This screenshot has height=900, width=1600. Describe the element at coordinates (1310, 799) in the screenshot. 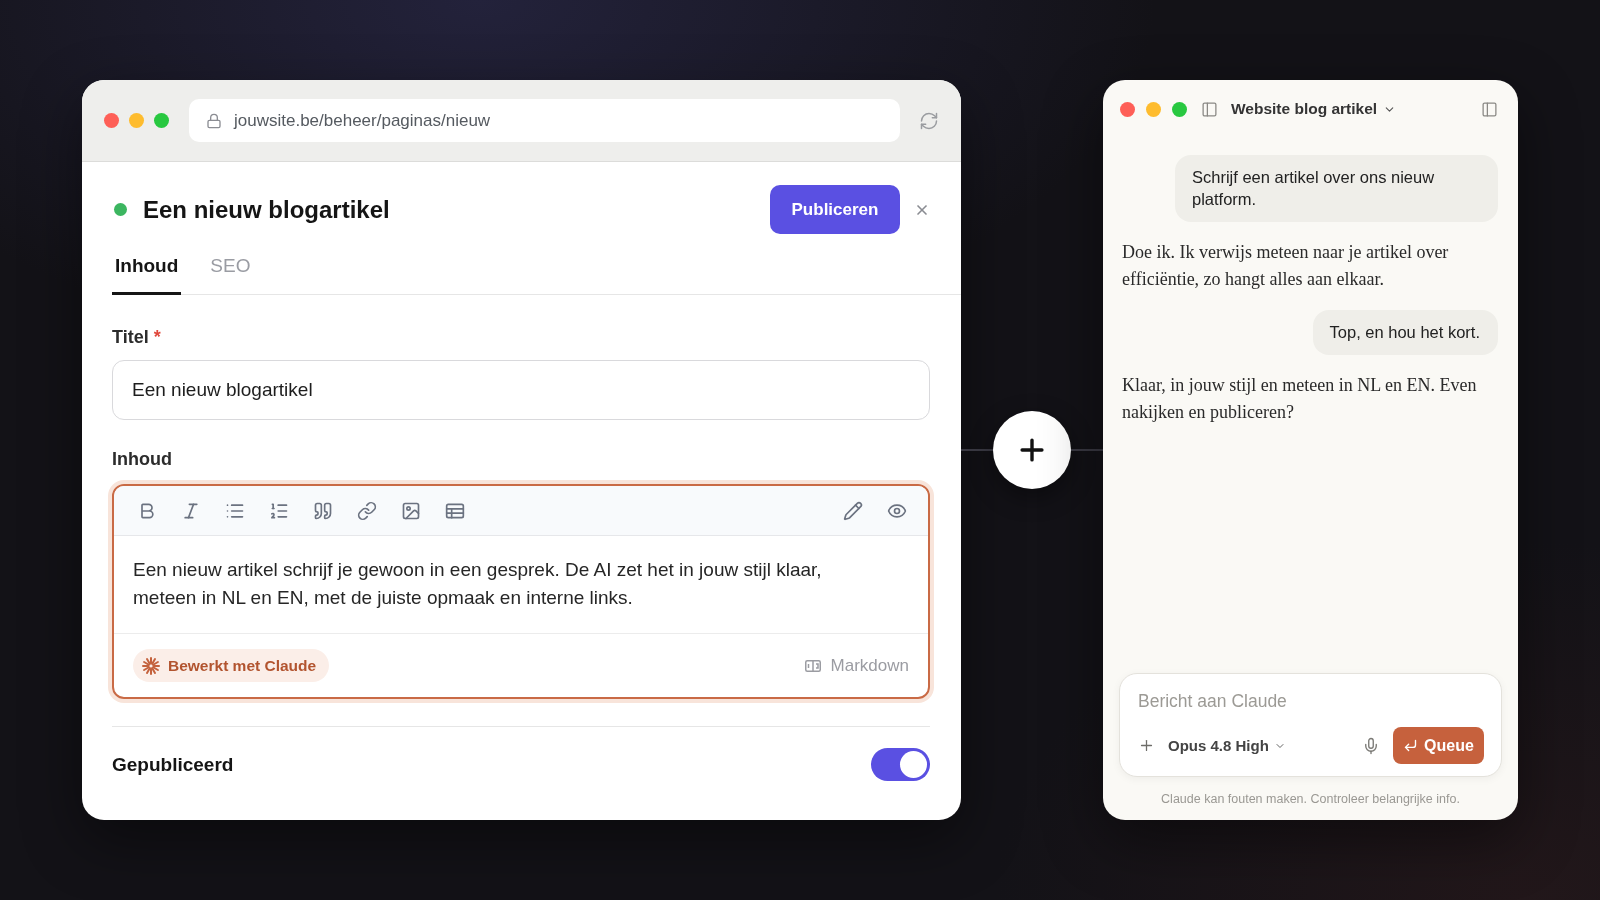

I see `disclaimer-text: Claude kan fouten maken. Controleer belangrijke info.` at that location.